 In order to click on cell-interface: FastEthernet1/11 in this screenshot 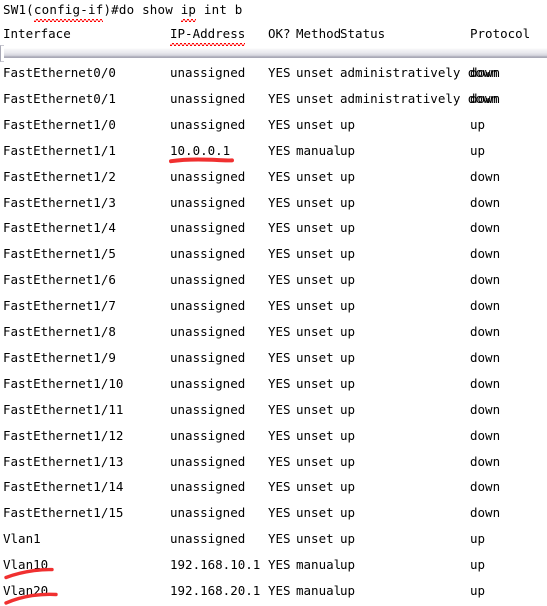, I will do `click(63, 409)`.